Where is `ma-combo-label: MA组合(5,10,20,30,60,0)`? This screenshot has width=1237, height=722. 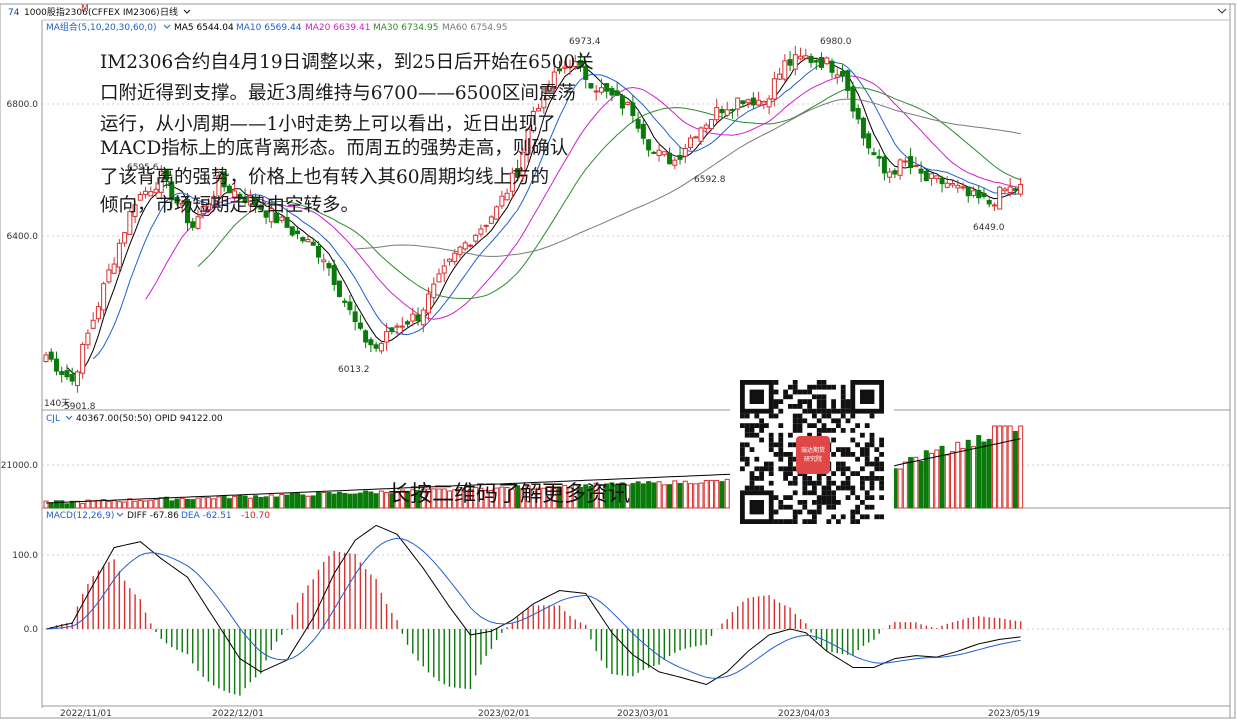 ma-combo-label: MA组合(5,10,20,30,60,0) is located at coordinates (101, 27).